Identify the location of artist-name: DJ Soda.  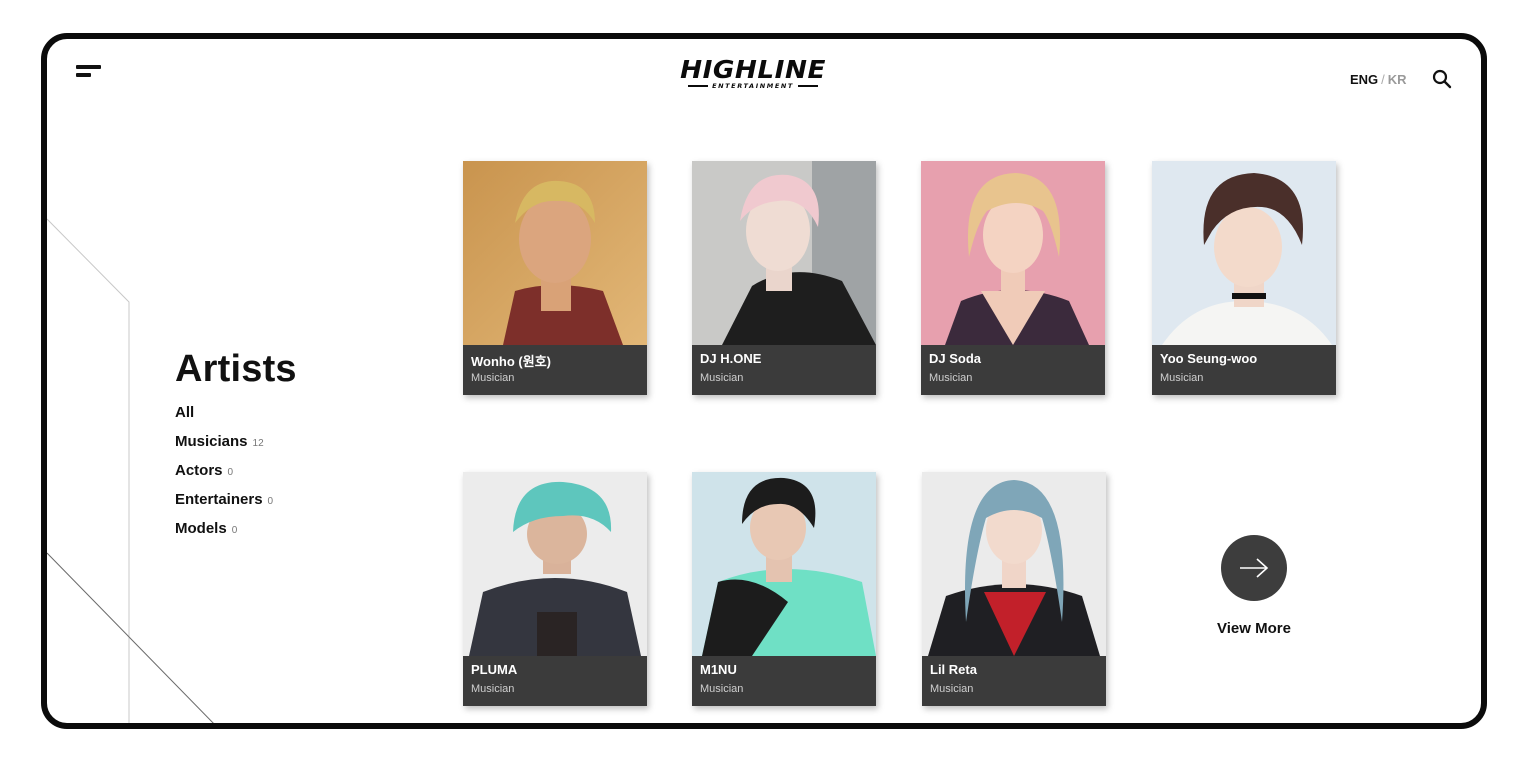
(955, 358).